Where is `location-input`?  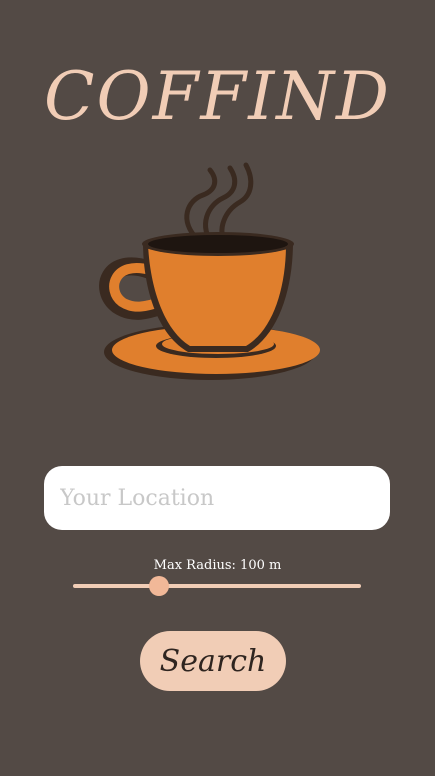 location-input is located at coordinates (217, 498).